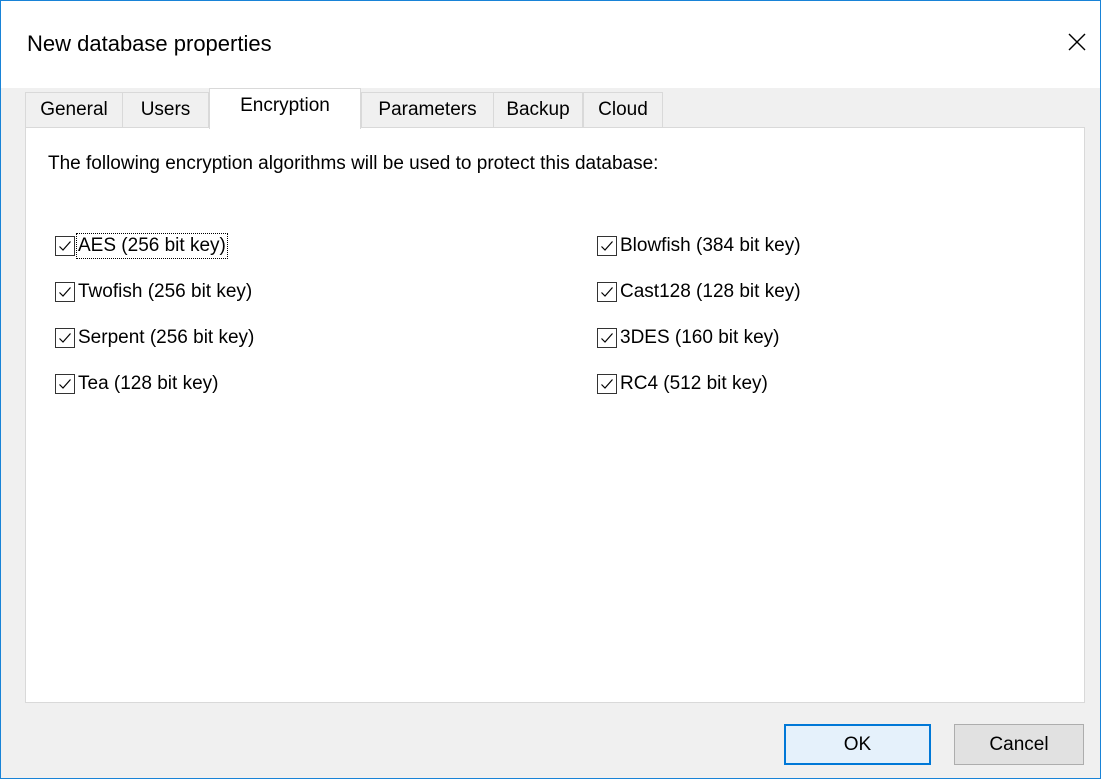  What do you see at coordinates (152, 246) in the screenshot?
I see `algorithm-label: AES (256 bit key)` at bounding box center [152, 246].